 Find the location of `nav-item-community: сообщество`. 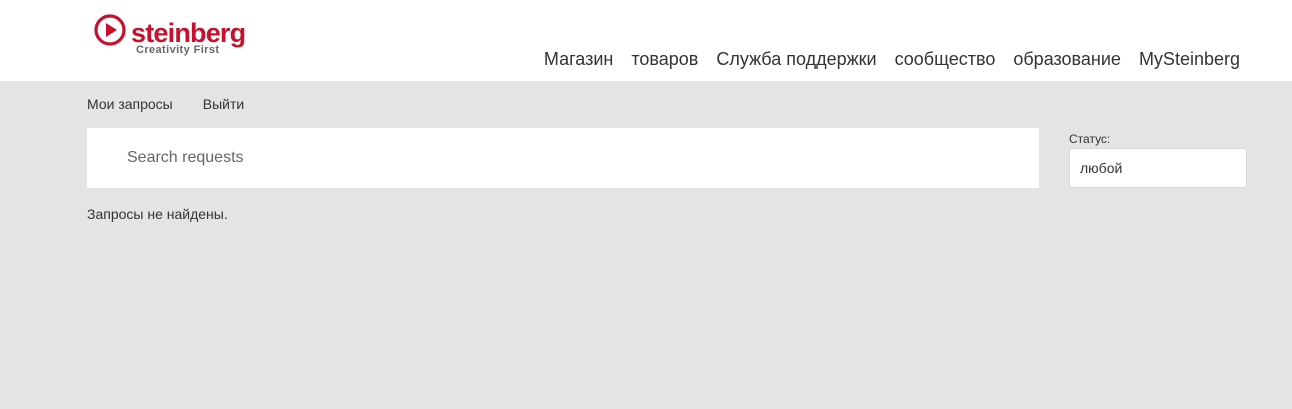

nav-item-community: сообщество is located at coordinates (945, 59).